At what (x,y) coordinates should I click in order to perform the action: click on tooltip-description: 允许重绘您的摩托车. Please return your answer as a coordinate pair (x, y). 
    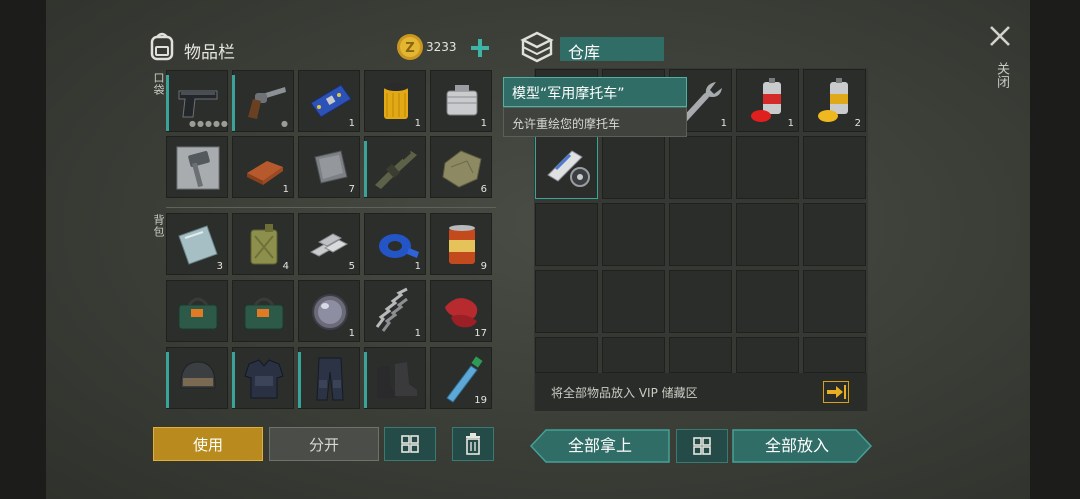
    Looking at the image, I should click on (595, 122).